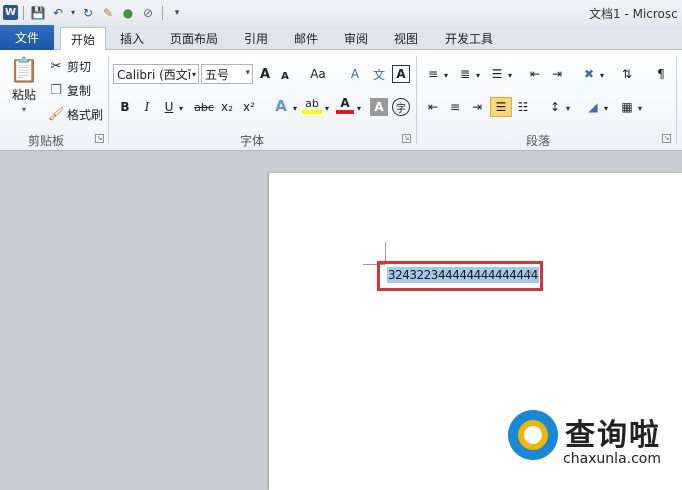  What do you see at coordinates (306, 38) in the screenshot?
I see `tab-mailings: 邮件` at bounding box center [306, 38].